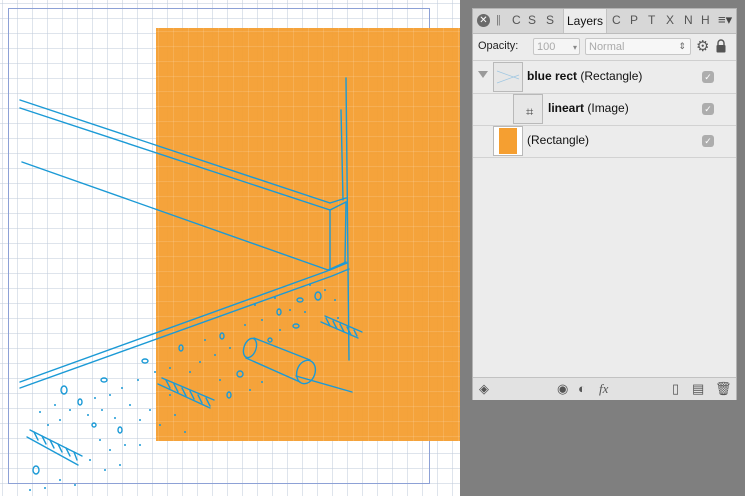  What do you see at coordinates (530, 111) in the screenshot?
I see `crop-icon: ⌗` at bounding box center [530, 111].